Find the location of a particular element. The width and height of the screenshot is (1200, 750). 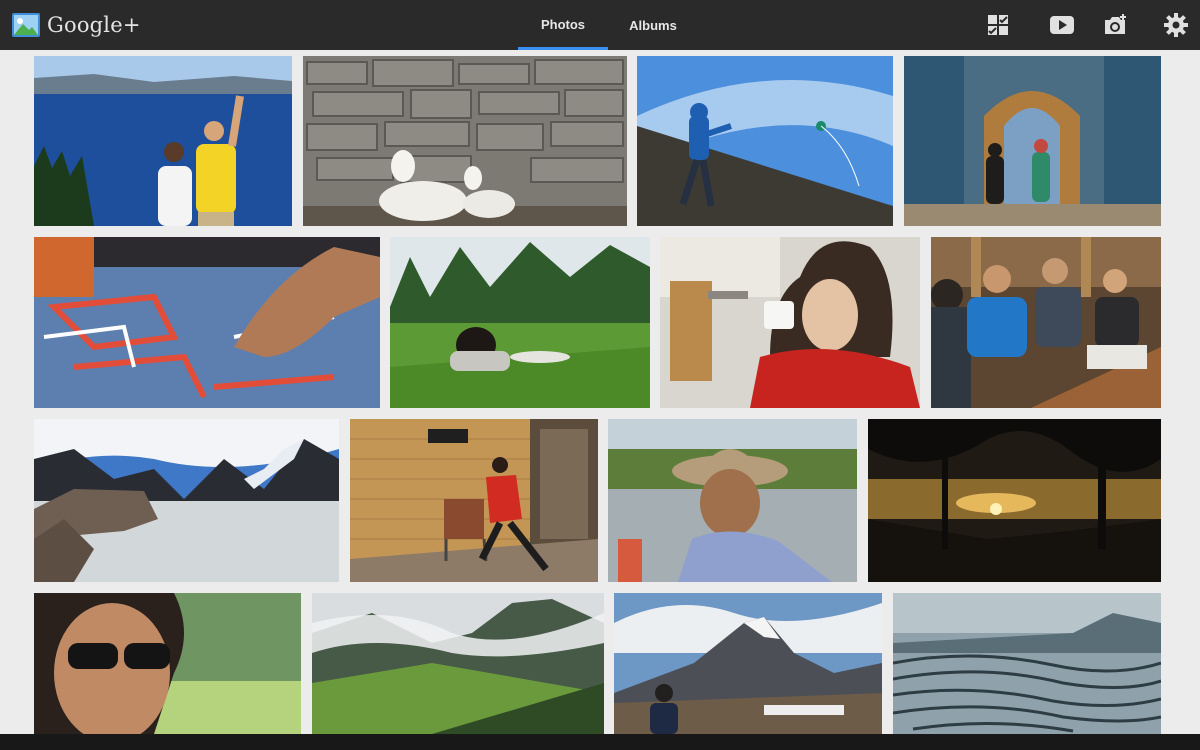

youtube-icon is located at coordinates (1062, 25).